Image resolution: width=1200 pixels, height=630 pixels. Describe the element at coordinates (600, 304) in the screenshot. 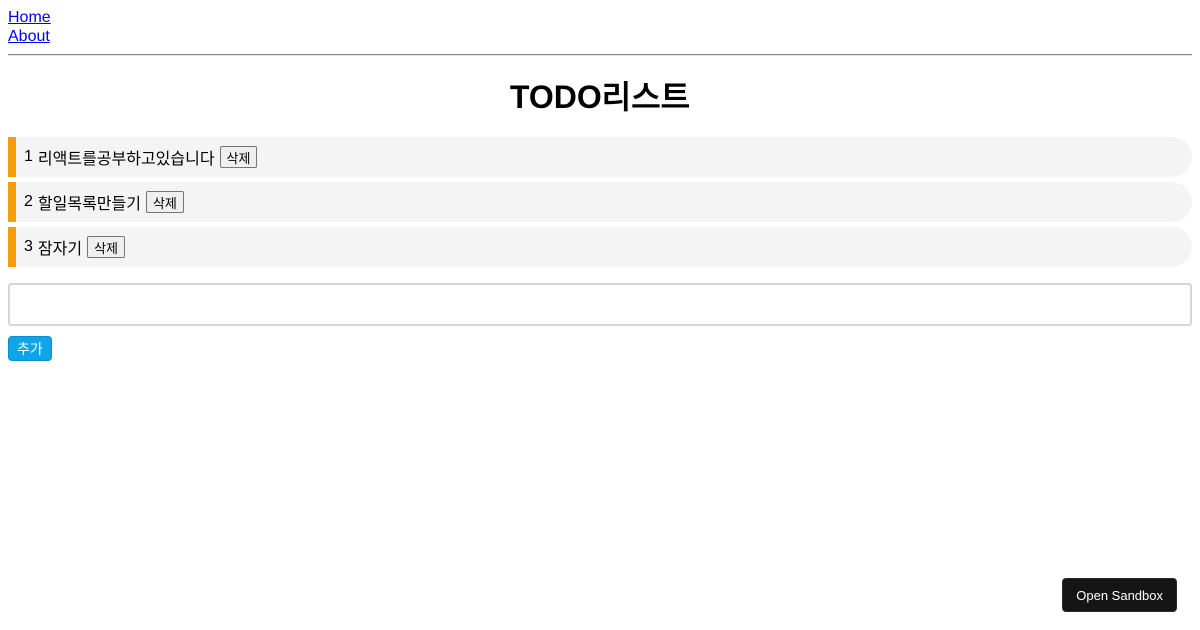

I see `new-todo-input` at that location.